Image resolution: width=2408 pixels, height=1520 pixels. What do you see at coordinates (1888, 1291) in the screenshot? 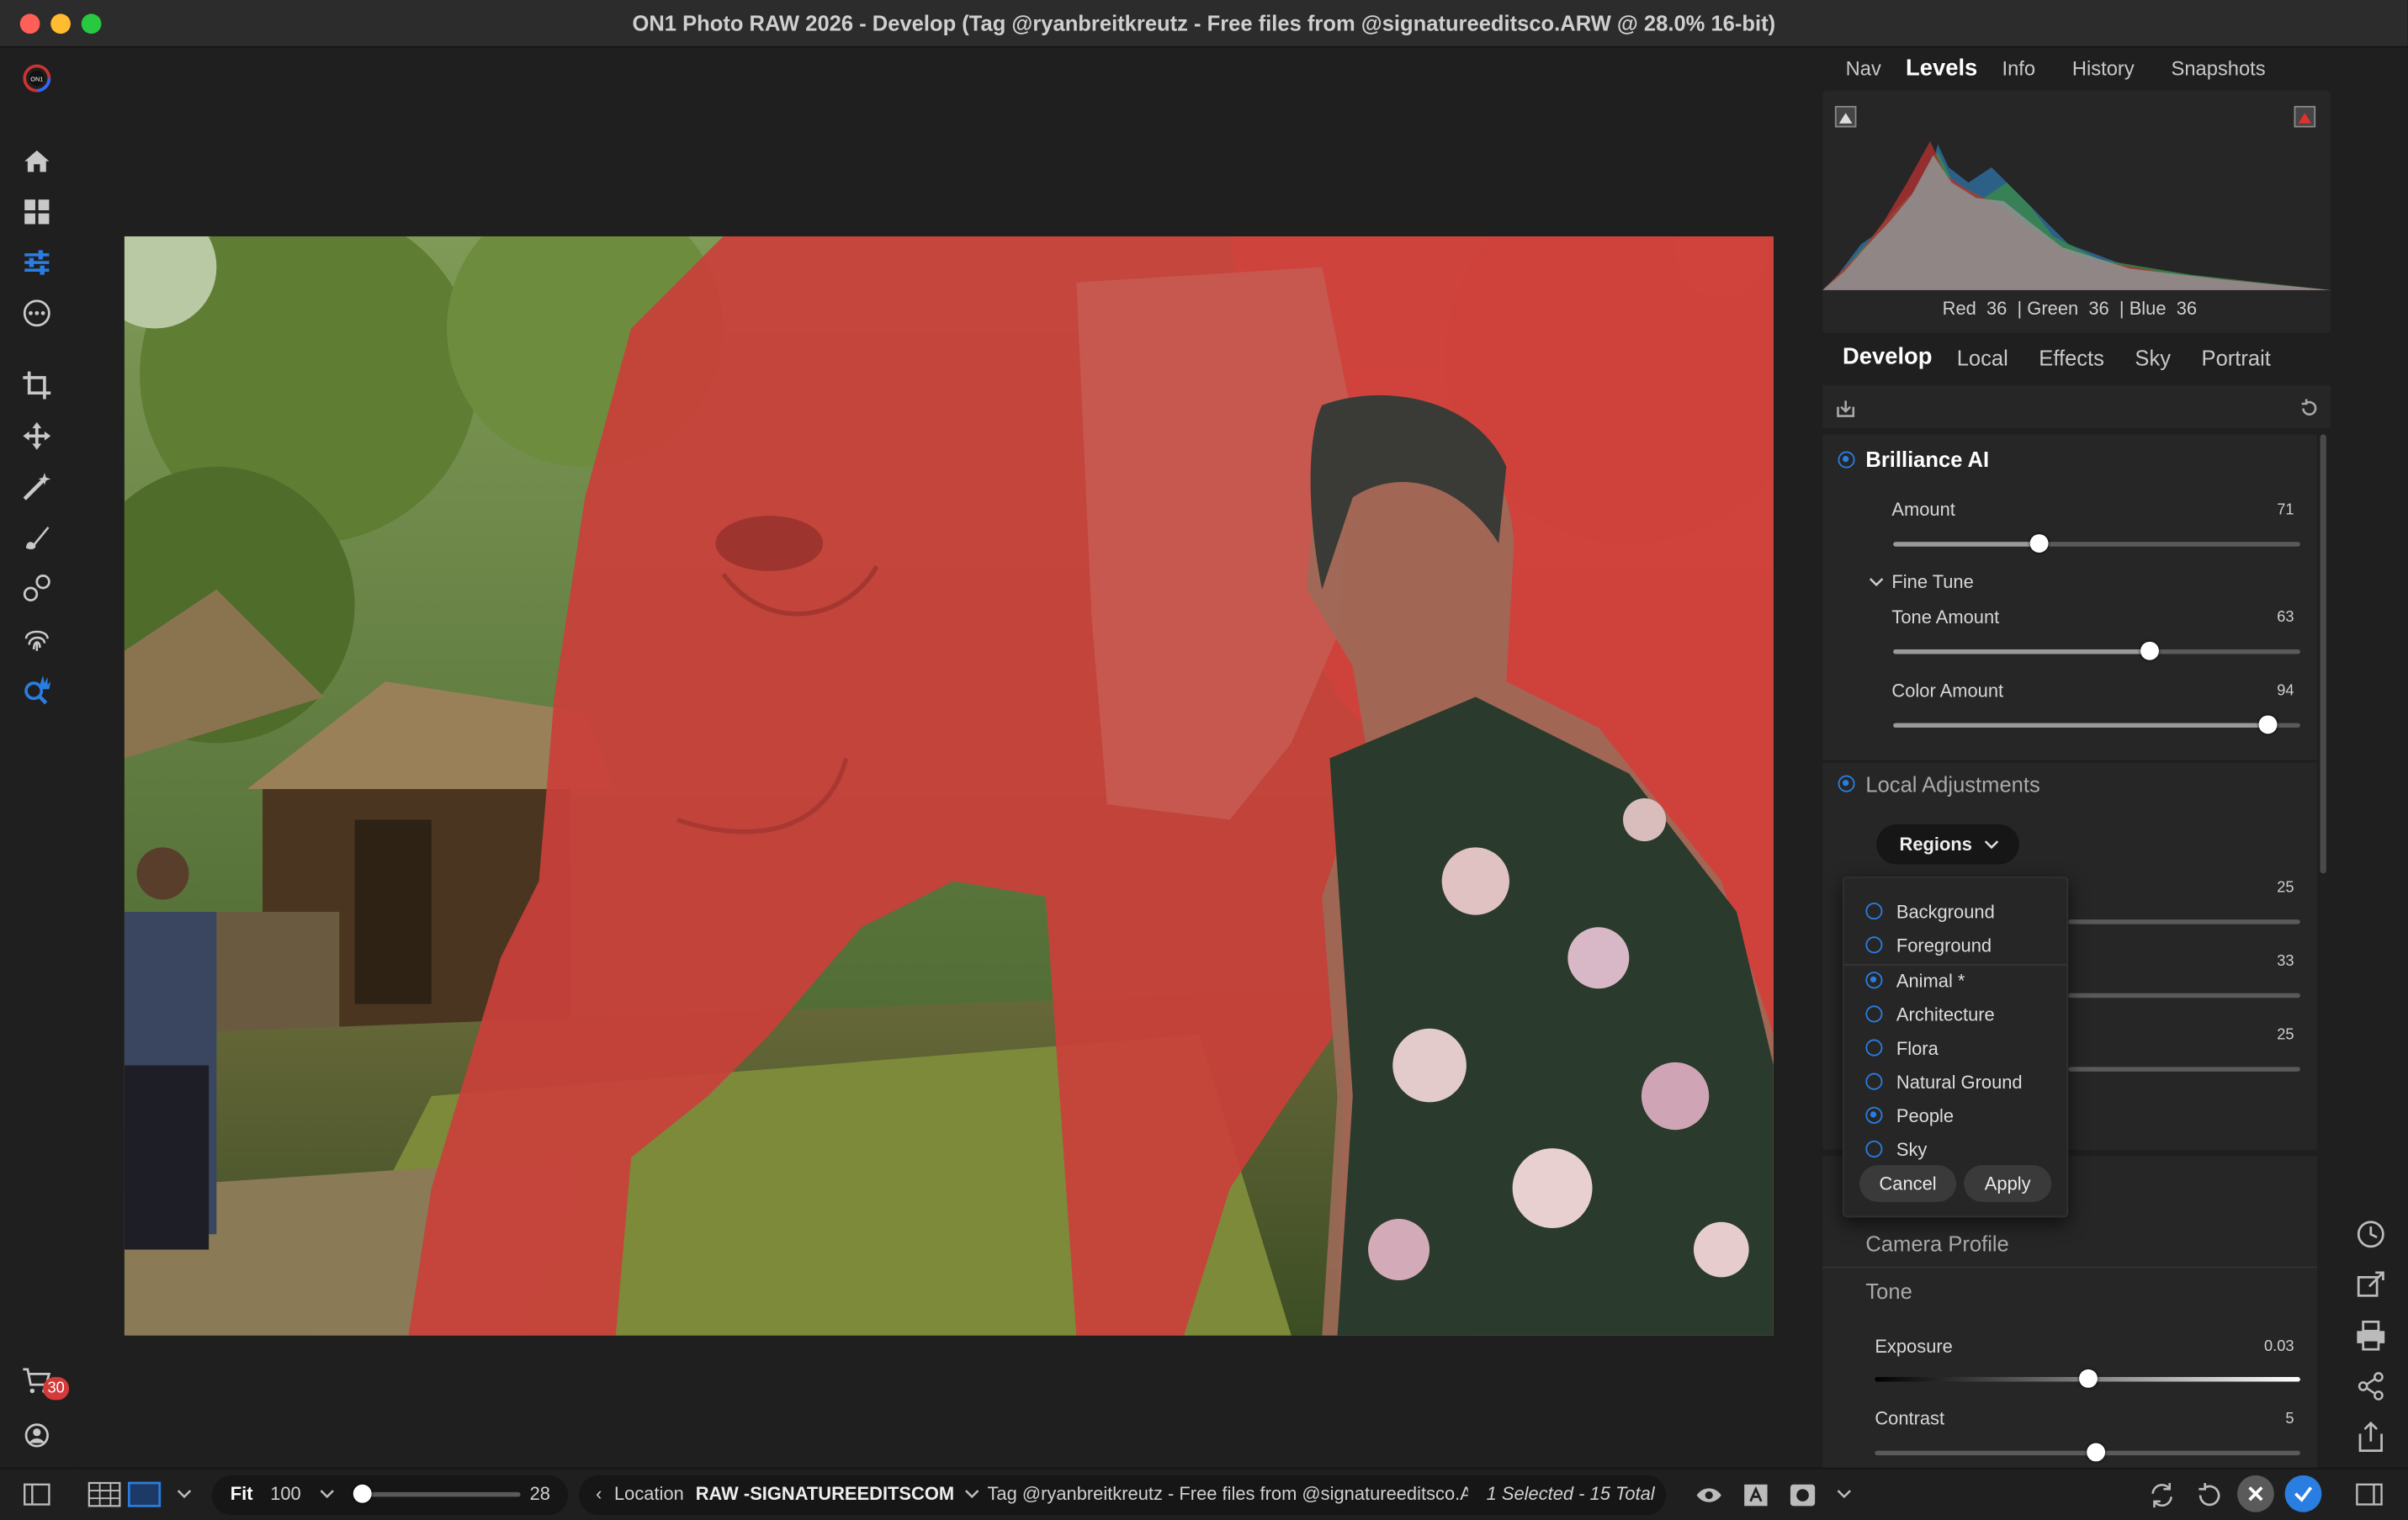
I see `tone-title: Tone` at bounding box center [1888, 1291].